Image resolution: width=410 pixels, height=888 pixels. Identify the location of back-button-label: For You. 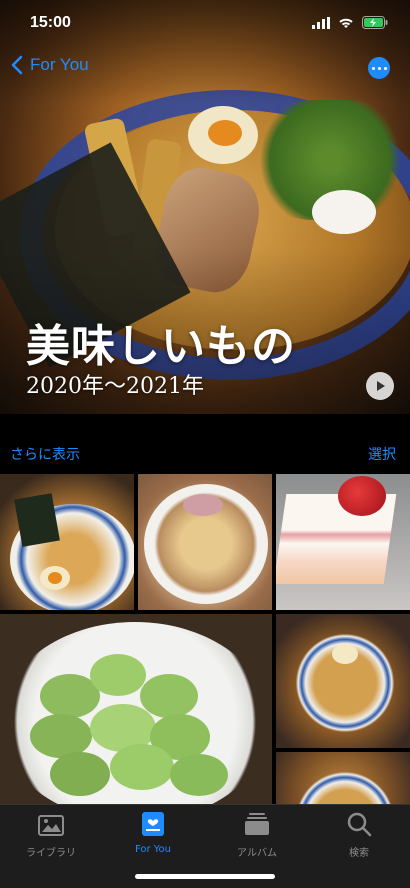
(59, 64).